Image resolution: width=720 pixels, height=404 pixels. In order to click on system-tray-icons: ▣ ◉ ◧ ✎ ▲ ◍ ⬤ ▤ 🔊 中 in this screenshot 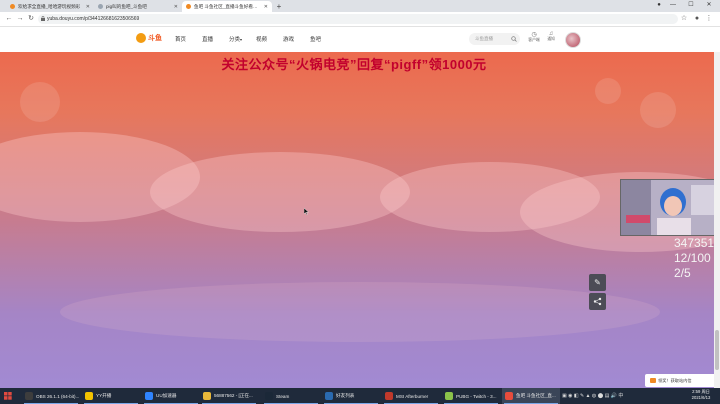, I will do `click(592, 396)`.